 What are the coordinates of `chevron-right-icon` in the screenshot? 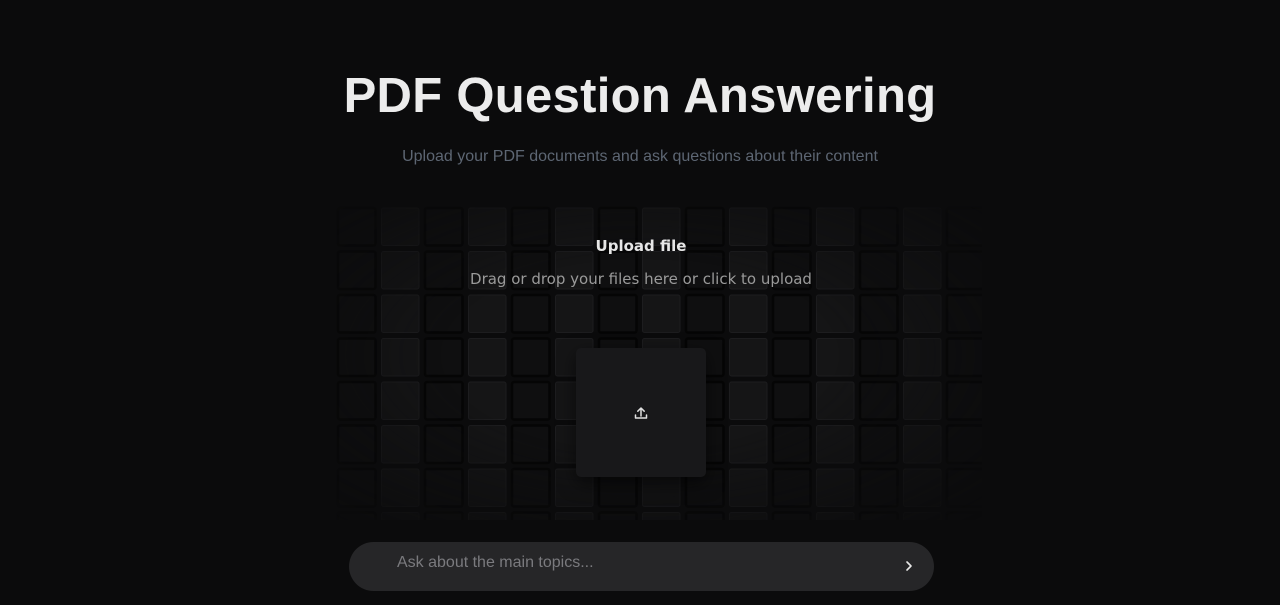 It's located at (909, 567).